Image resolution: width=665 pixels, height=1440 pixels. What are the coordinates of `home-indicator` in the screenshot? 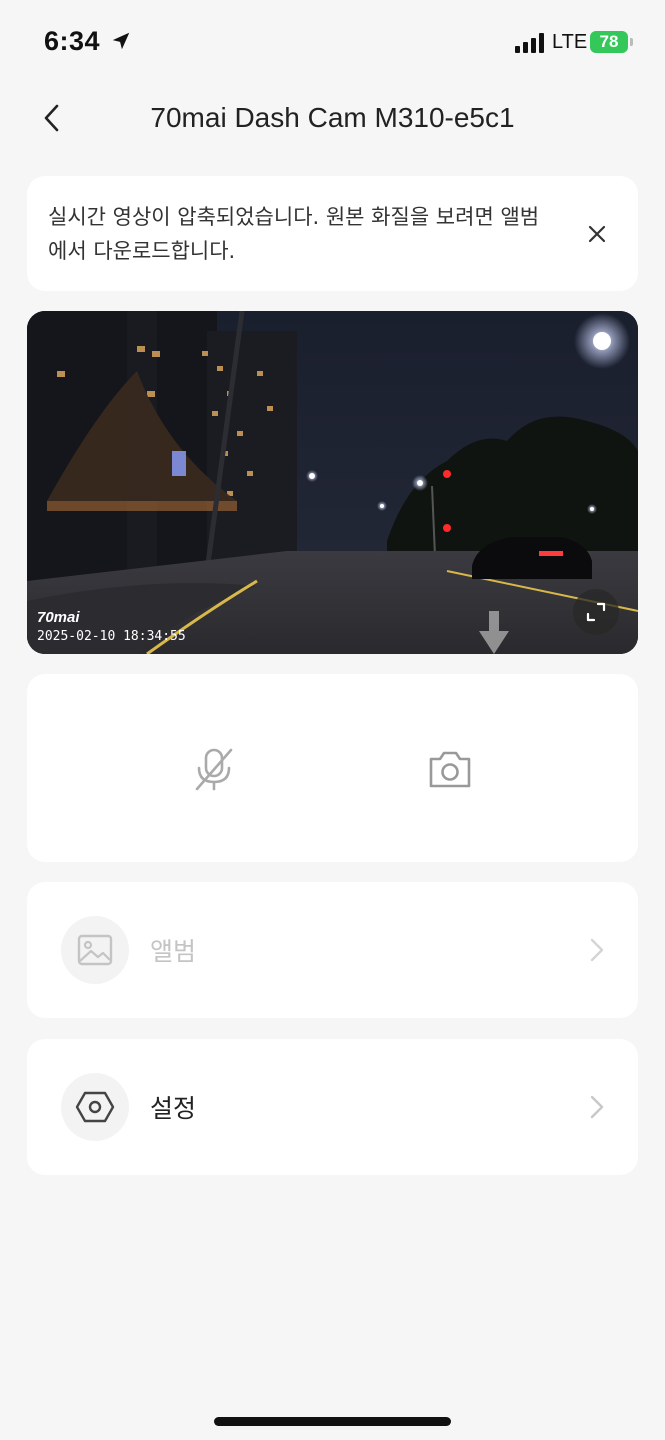 It's located at (332, 1421).